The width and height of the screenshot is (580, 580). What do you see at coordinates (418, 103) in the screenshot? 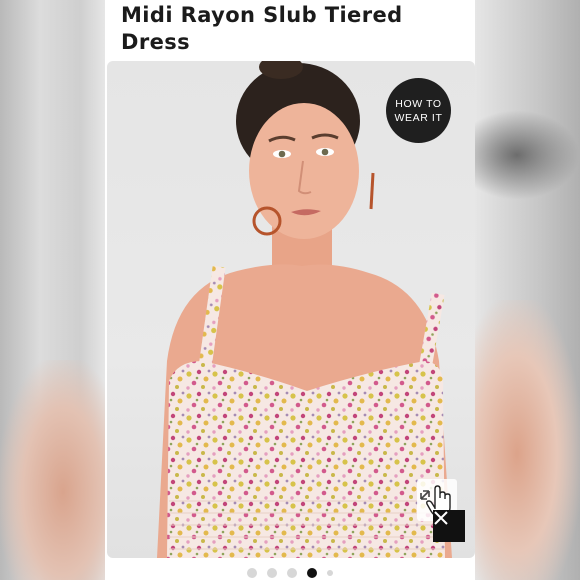
I see `how-to-wear-it-line-1: HOW TO` at bounding box center [418, 103].